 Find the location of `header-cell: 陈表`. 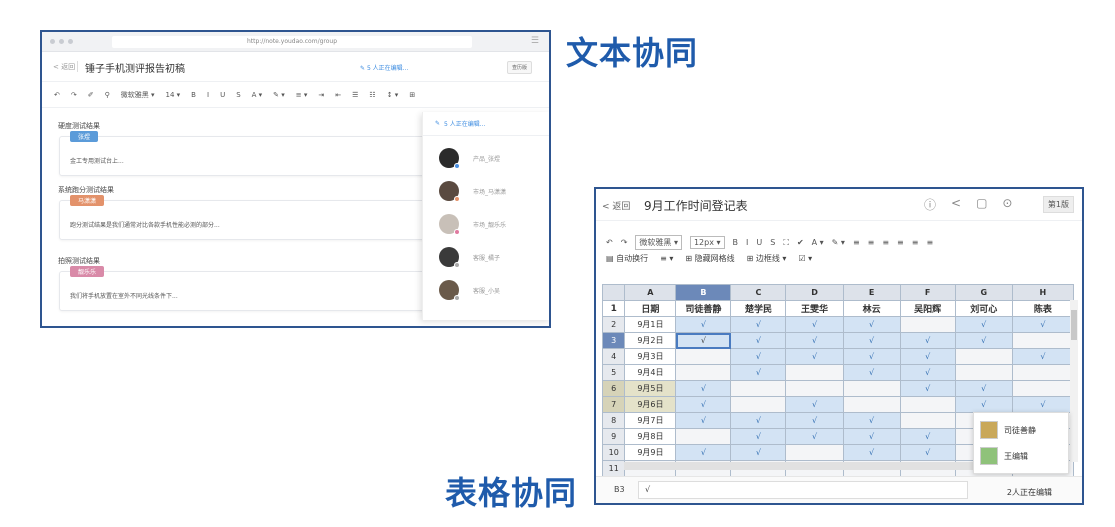

header-cell: 陈表 is located at coordinates (1043, 308).